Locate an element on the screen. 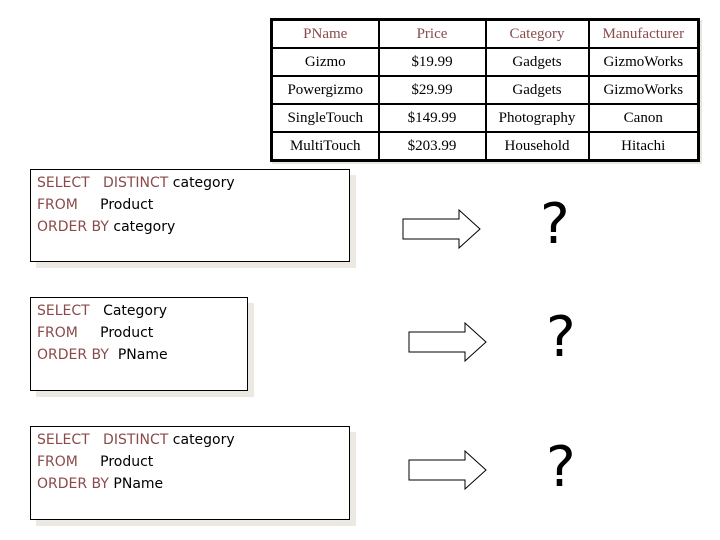  header-pname: PName is located at coordinates (325, 33).